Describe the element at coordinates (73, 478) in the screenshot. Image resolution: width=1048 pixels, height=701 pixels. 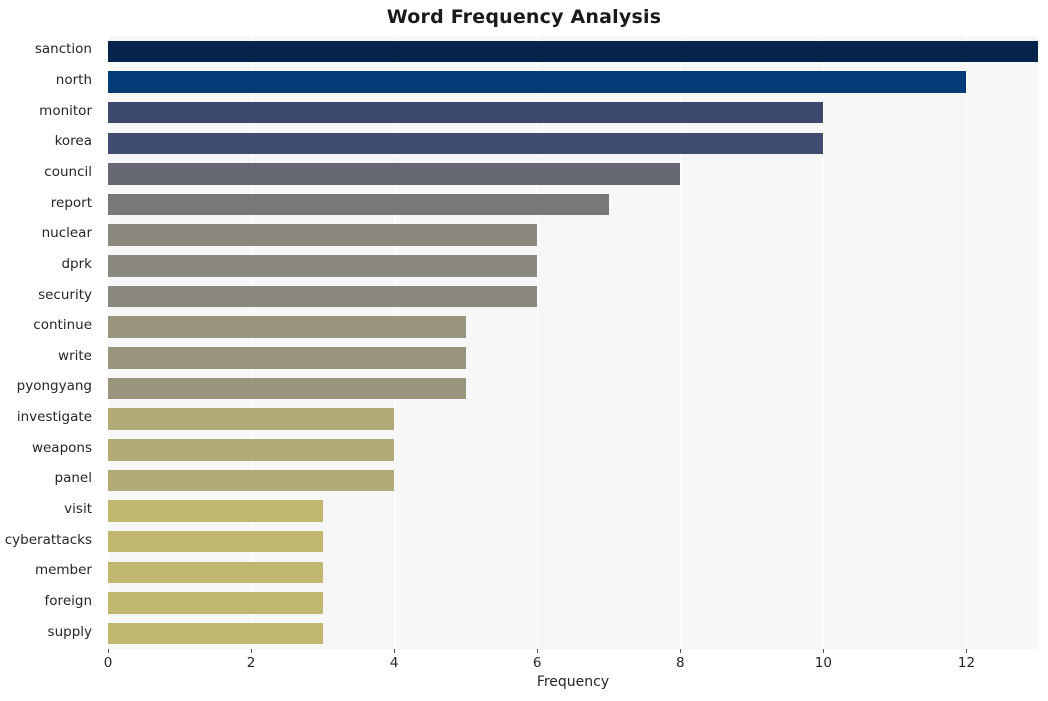
I see `y-axis-tick-label: panel` at that location.